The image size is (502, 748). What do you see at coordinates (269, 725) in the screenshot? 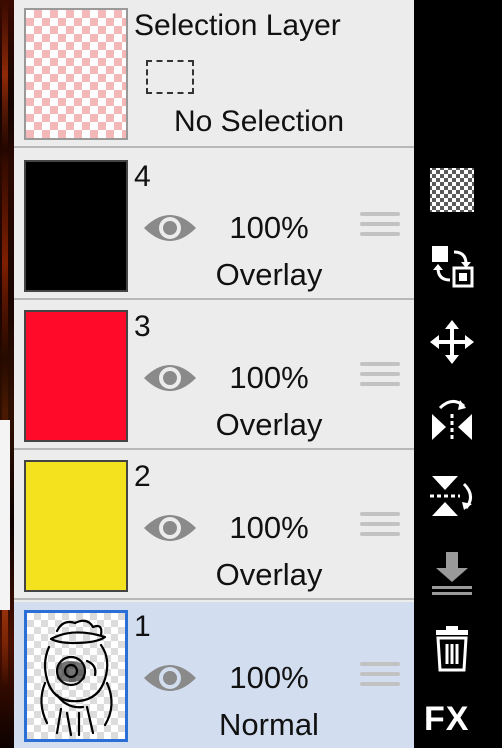
I see `layer-blend-mode: Normal` at bounding box center [269, 725].